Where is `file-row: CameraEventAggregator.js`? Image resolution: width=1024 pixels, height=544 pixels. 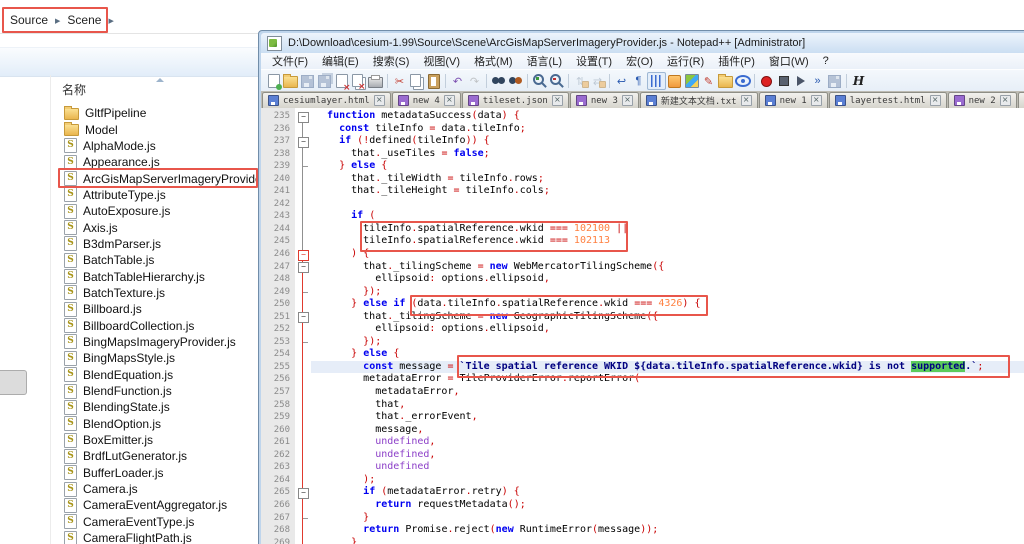
file-row: CameraEventAggregator.js is located at coordinates (155, 505).